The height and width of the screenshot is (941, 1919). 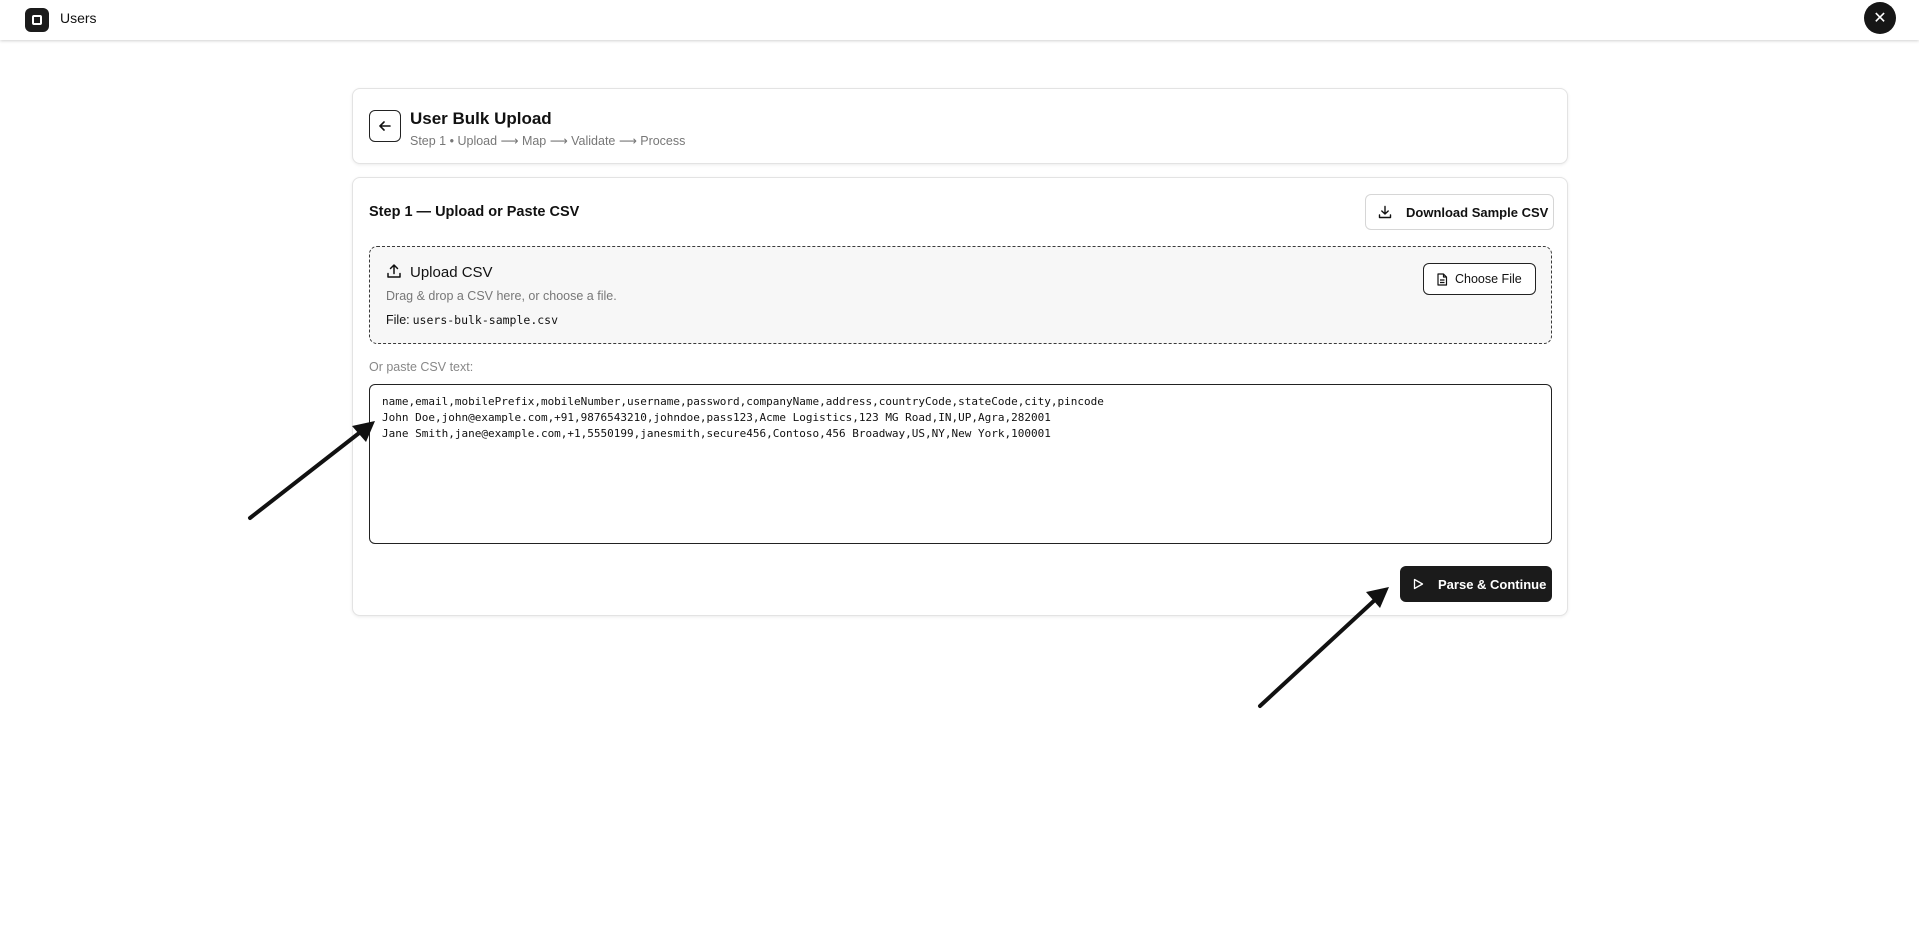 I want to click on dropzone-title: Upload CSV, so click(x=451, y=272).